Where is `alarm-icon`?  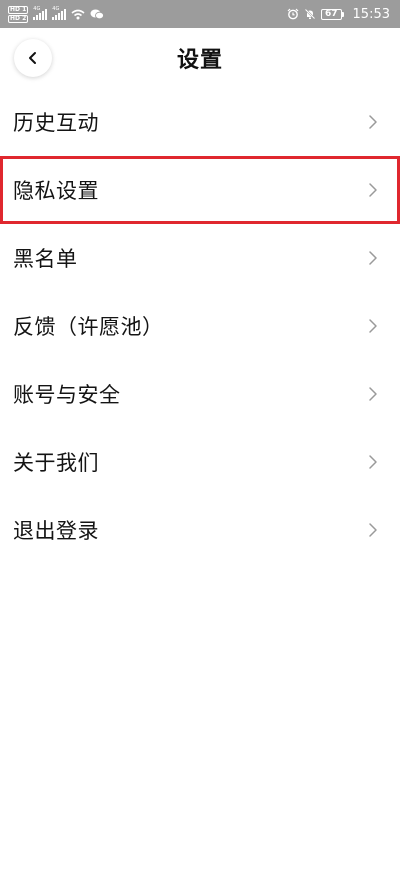 alarm-icon is located at coordinates (293, 14).